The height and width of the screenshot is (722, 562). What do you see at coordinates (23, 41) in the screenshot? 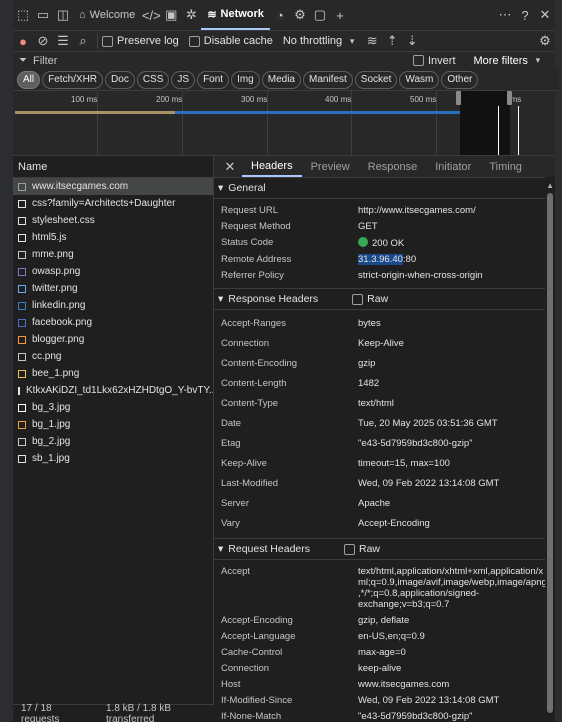
I see `record-icon: ●` at bounding box center [23, 41].